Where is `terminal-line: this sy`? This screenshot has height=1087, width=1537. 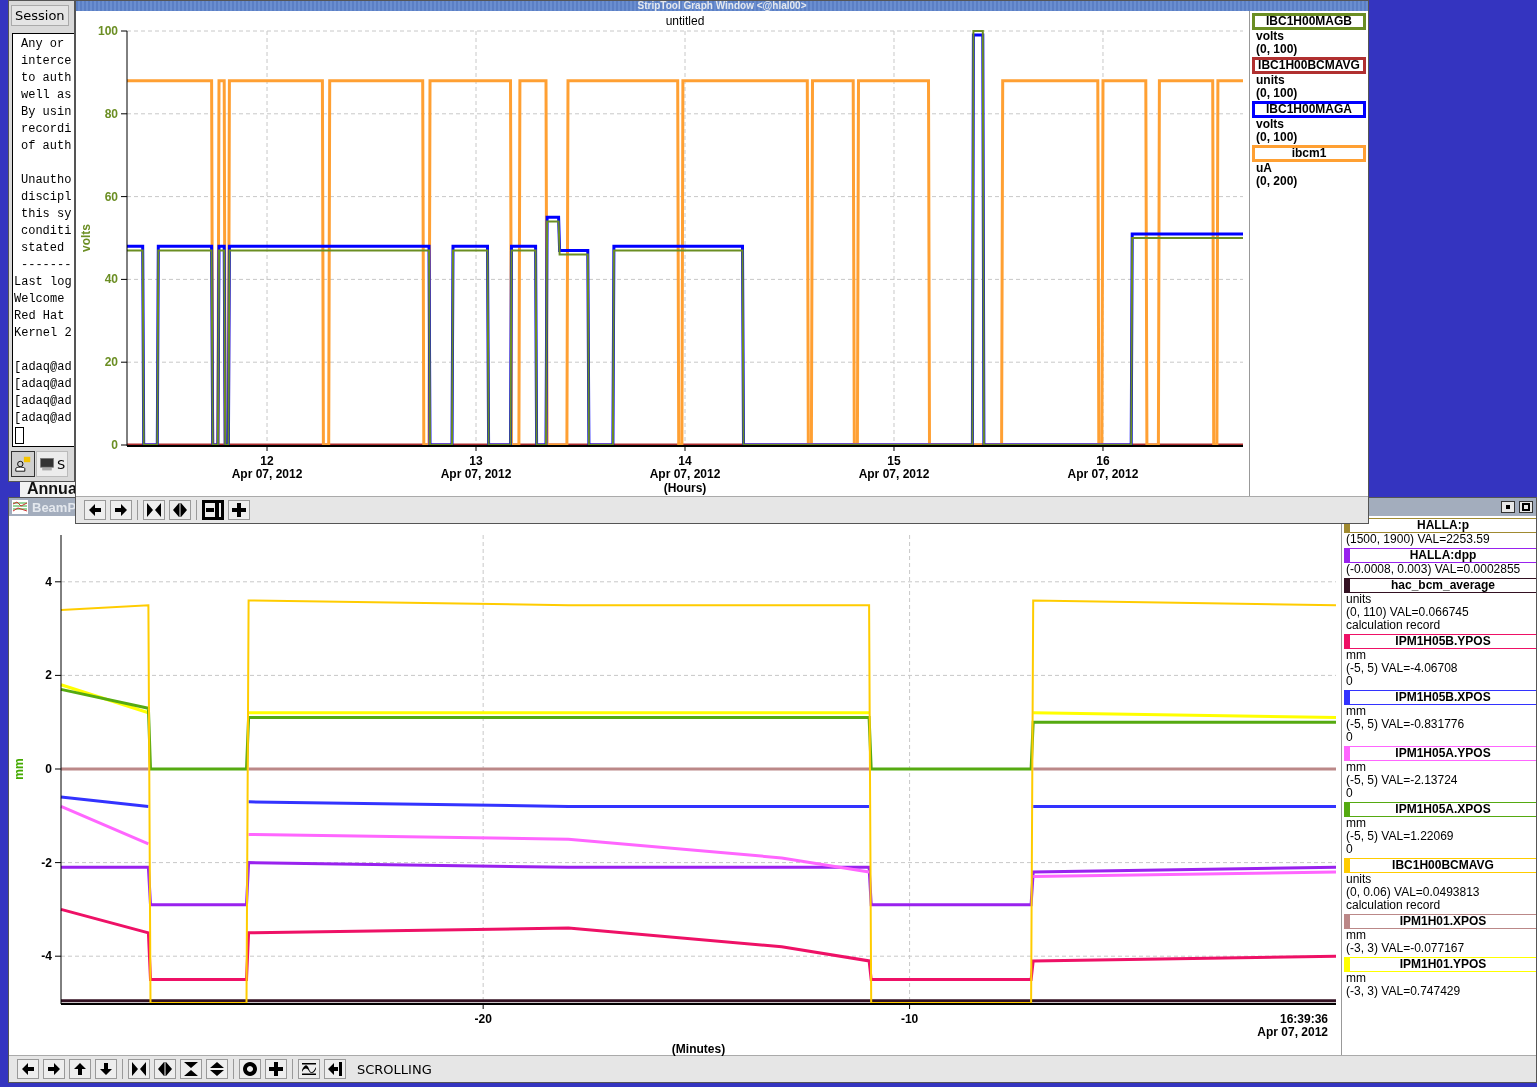
terminal-line: this sy is located at coordinates (46, 214).